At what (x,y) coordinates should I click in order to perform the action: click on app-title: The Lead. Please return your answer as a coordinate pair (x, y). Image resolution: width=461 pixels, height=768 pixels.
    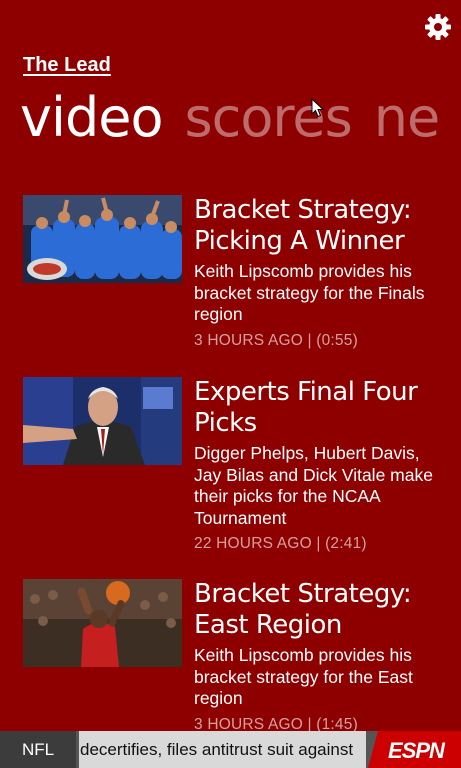
    Looking at the image, I should click on (67, 65).